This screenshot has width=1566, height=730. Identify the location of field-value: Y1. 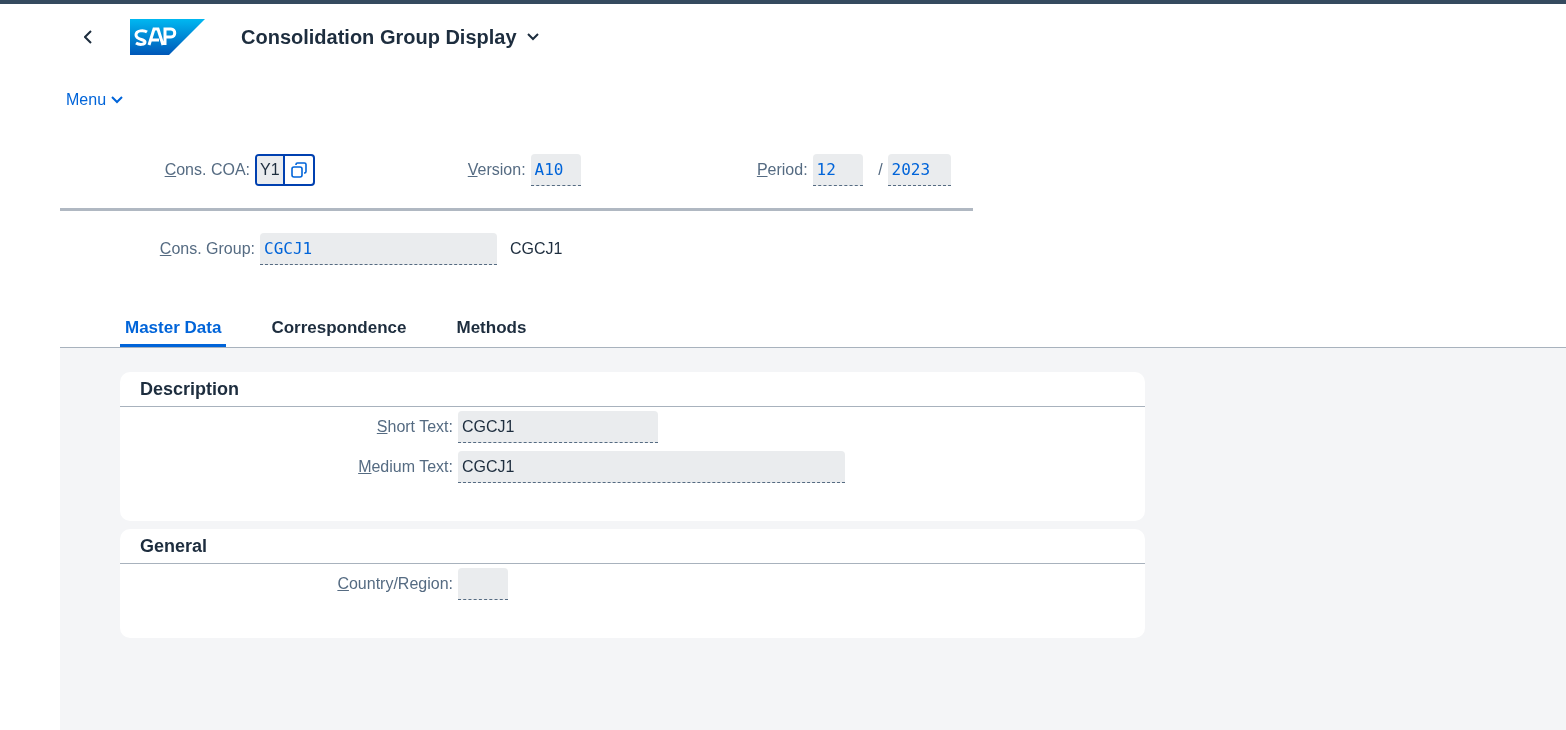
(271, 170).